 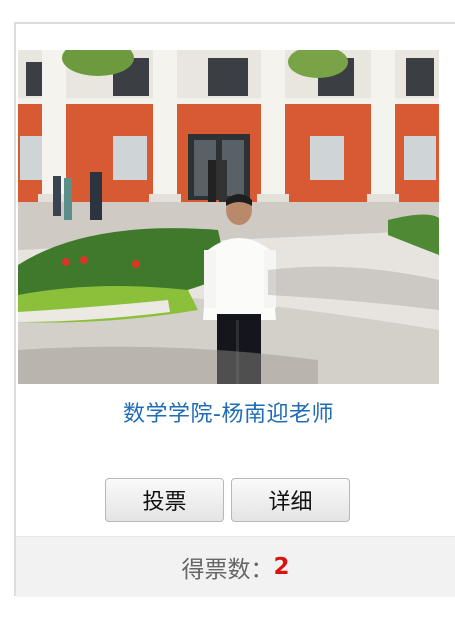 What do you see at coordinates (228, 412) in the screenshot?
I see `candidate-name-link: 数学学院-杨南迎老师` at bounding box center [228, 412].